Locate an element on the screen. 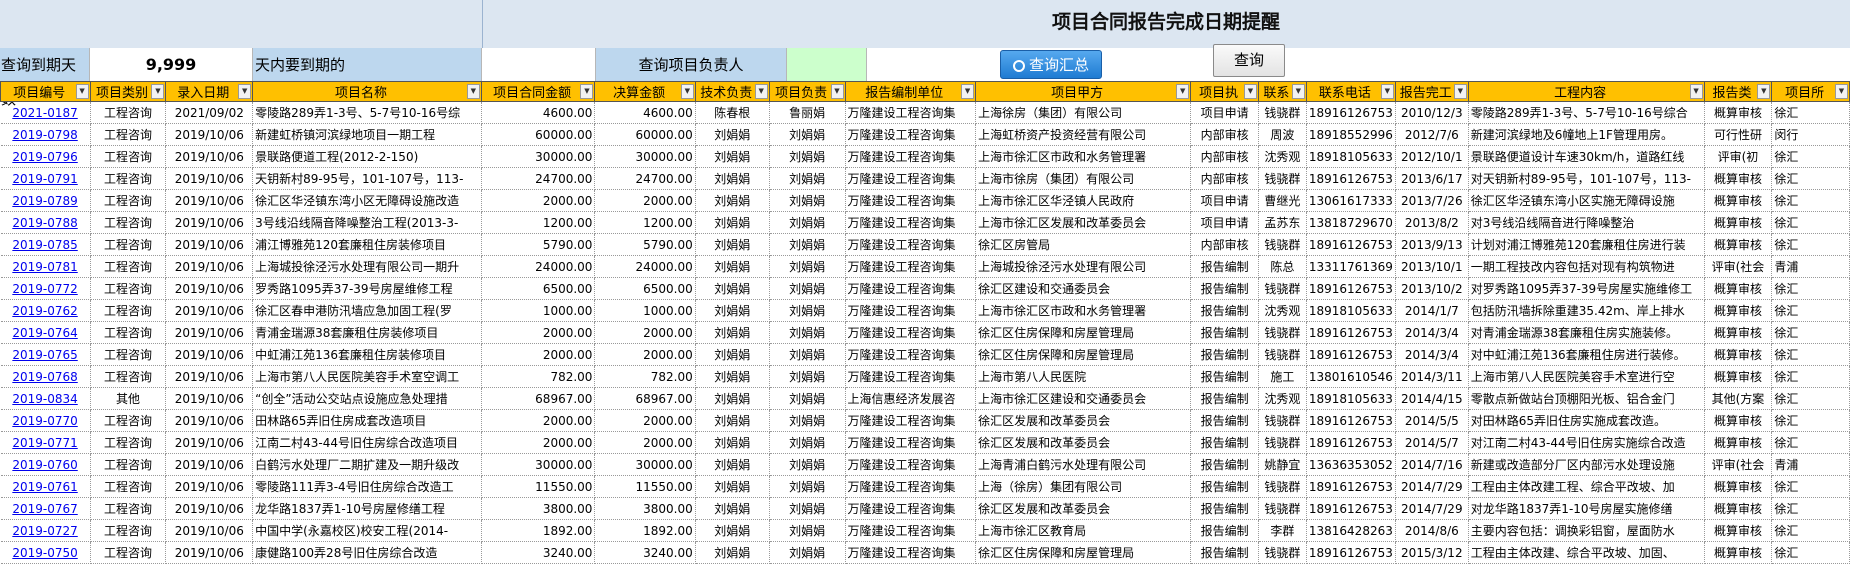  table-cell: 徐汇区住房保障和房屋管理局 is located at coordinates (1083, 354).